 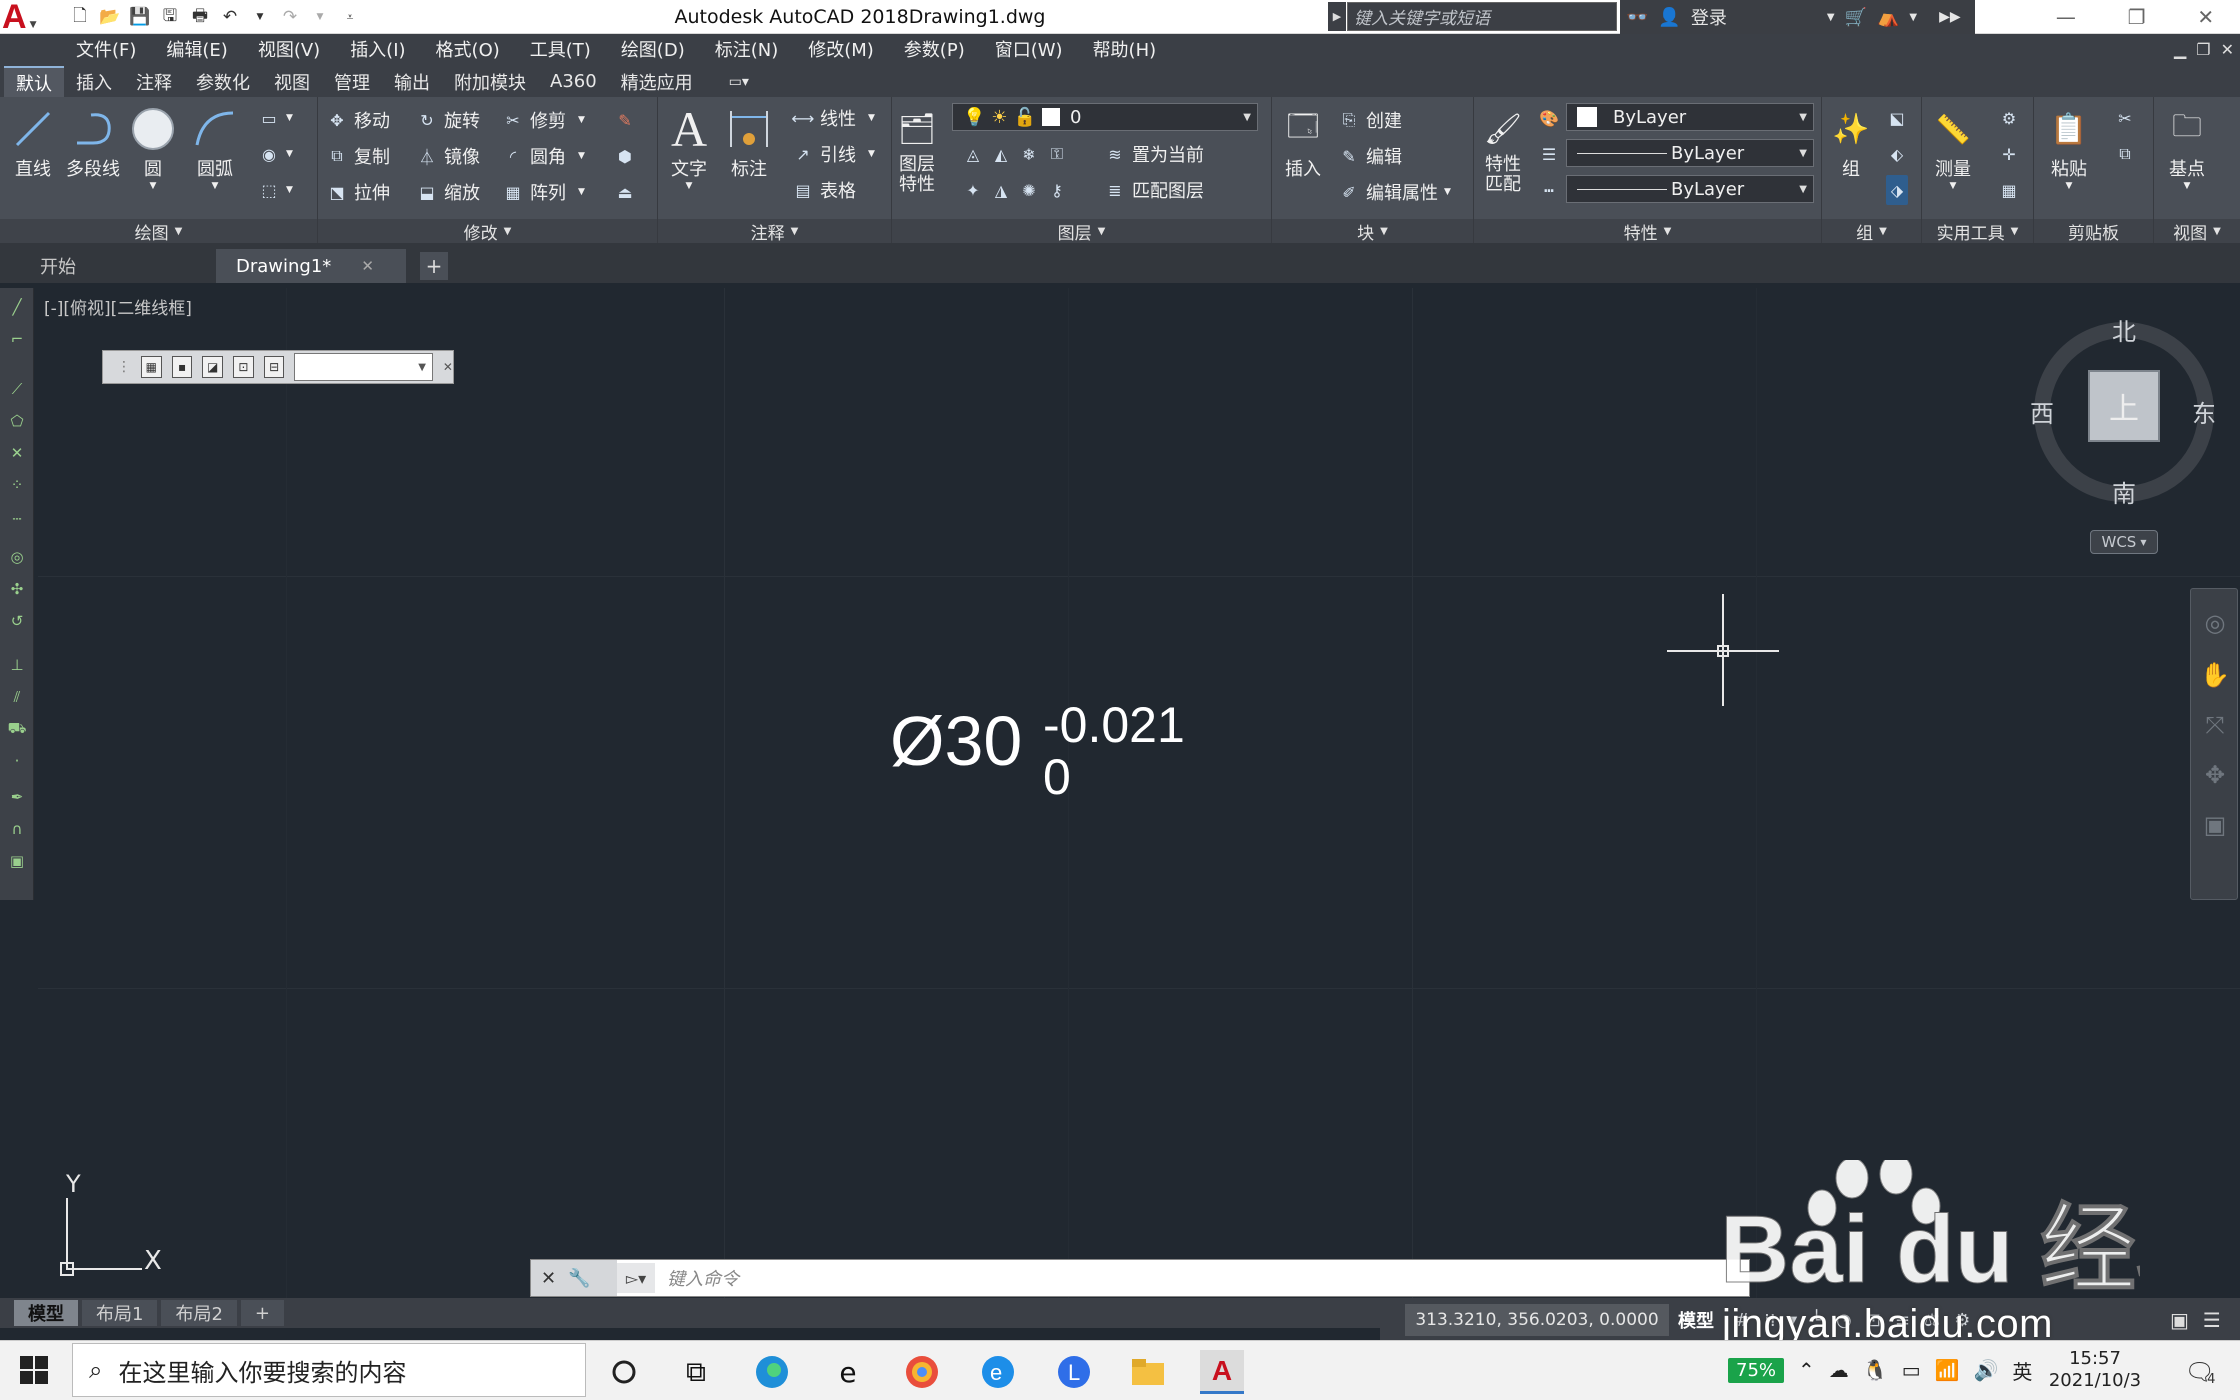 What do you see at coordinates (182, 367) in the screenshot?
I see `layer-isolate-small-icon: ▪` at bounding box center [182, 367].